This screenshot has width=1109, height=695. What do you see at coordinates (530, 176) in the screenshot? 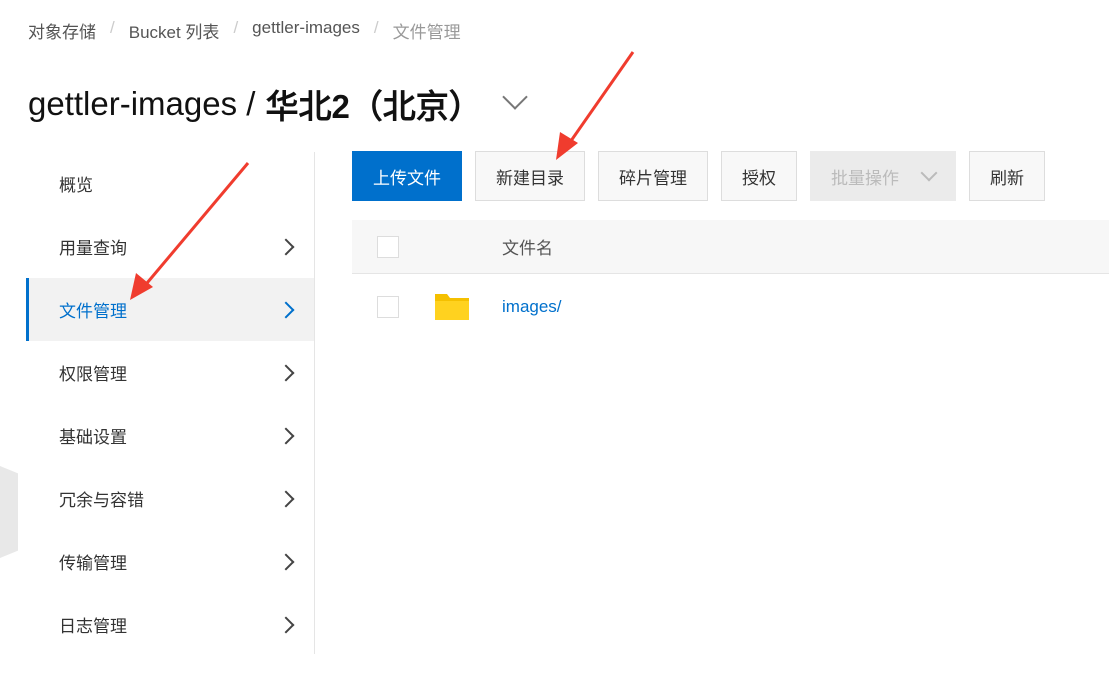
I see `new-directory-button: 新建目录` at bounding box center [530, 176].